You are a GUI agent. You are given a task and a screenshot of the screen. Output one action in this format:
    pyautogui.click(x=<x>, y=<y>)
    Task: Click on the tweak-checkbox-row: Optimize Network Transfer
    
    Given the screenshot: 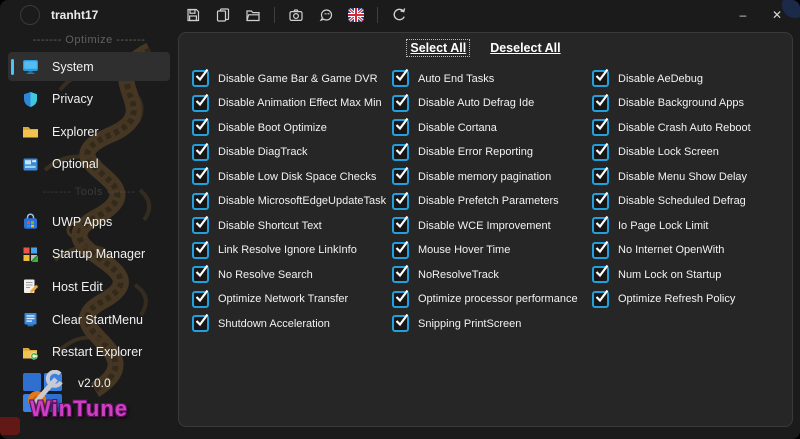 What is the action you would take?
    pyautogui.click(x=292, y=298)
    